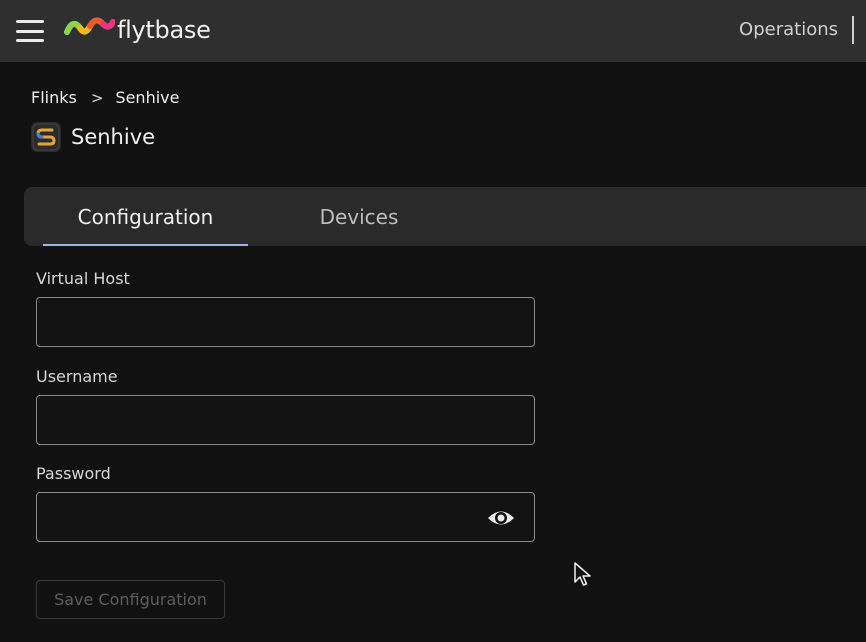  I want to click on chevron-right-icon: >, so click(97, 97).